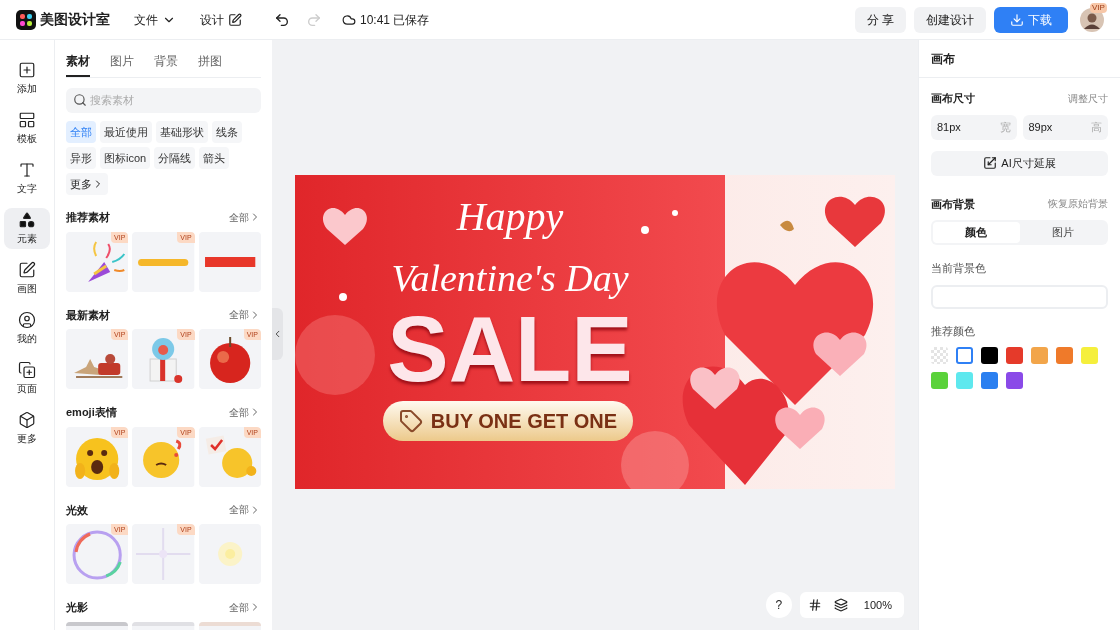  Describe the element at coordinates (221, 19) in the screenshot. I see `menu-button: 设计` at that location.